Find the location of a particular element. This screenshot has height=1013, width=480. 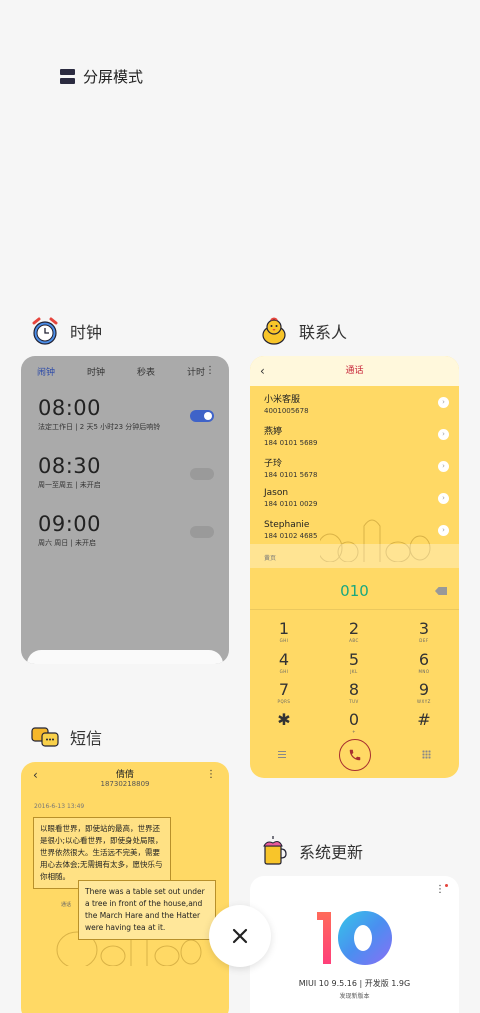

menu-icon is located at coordinates (282, 754).